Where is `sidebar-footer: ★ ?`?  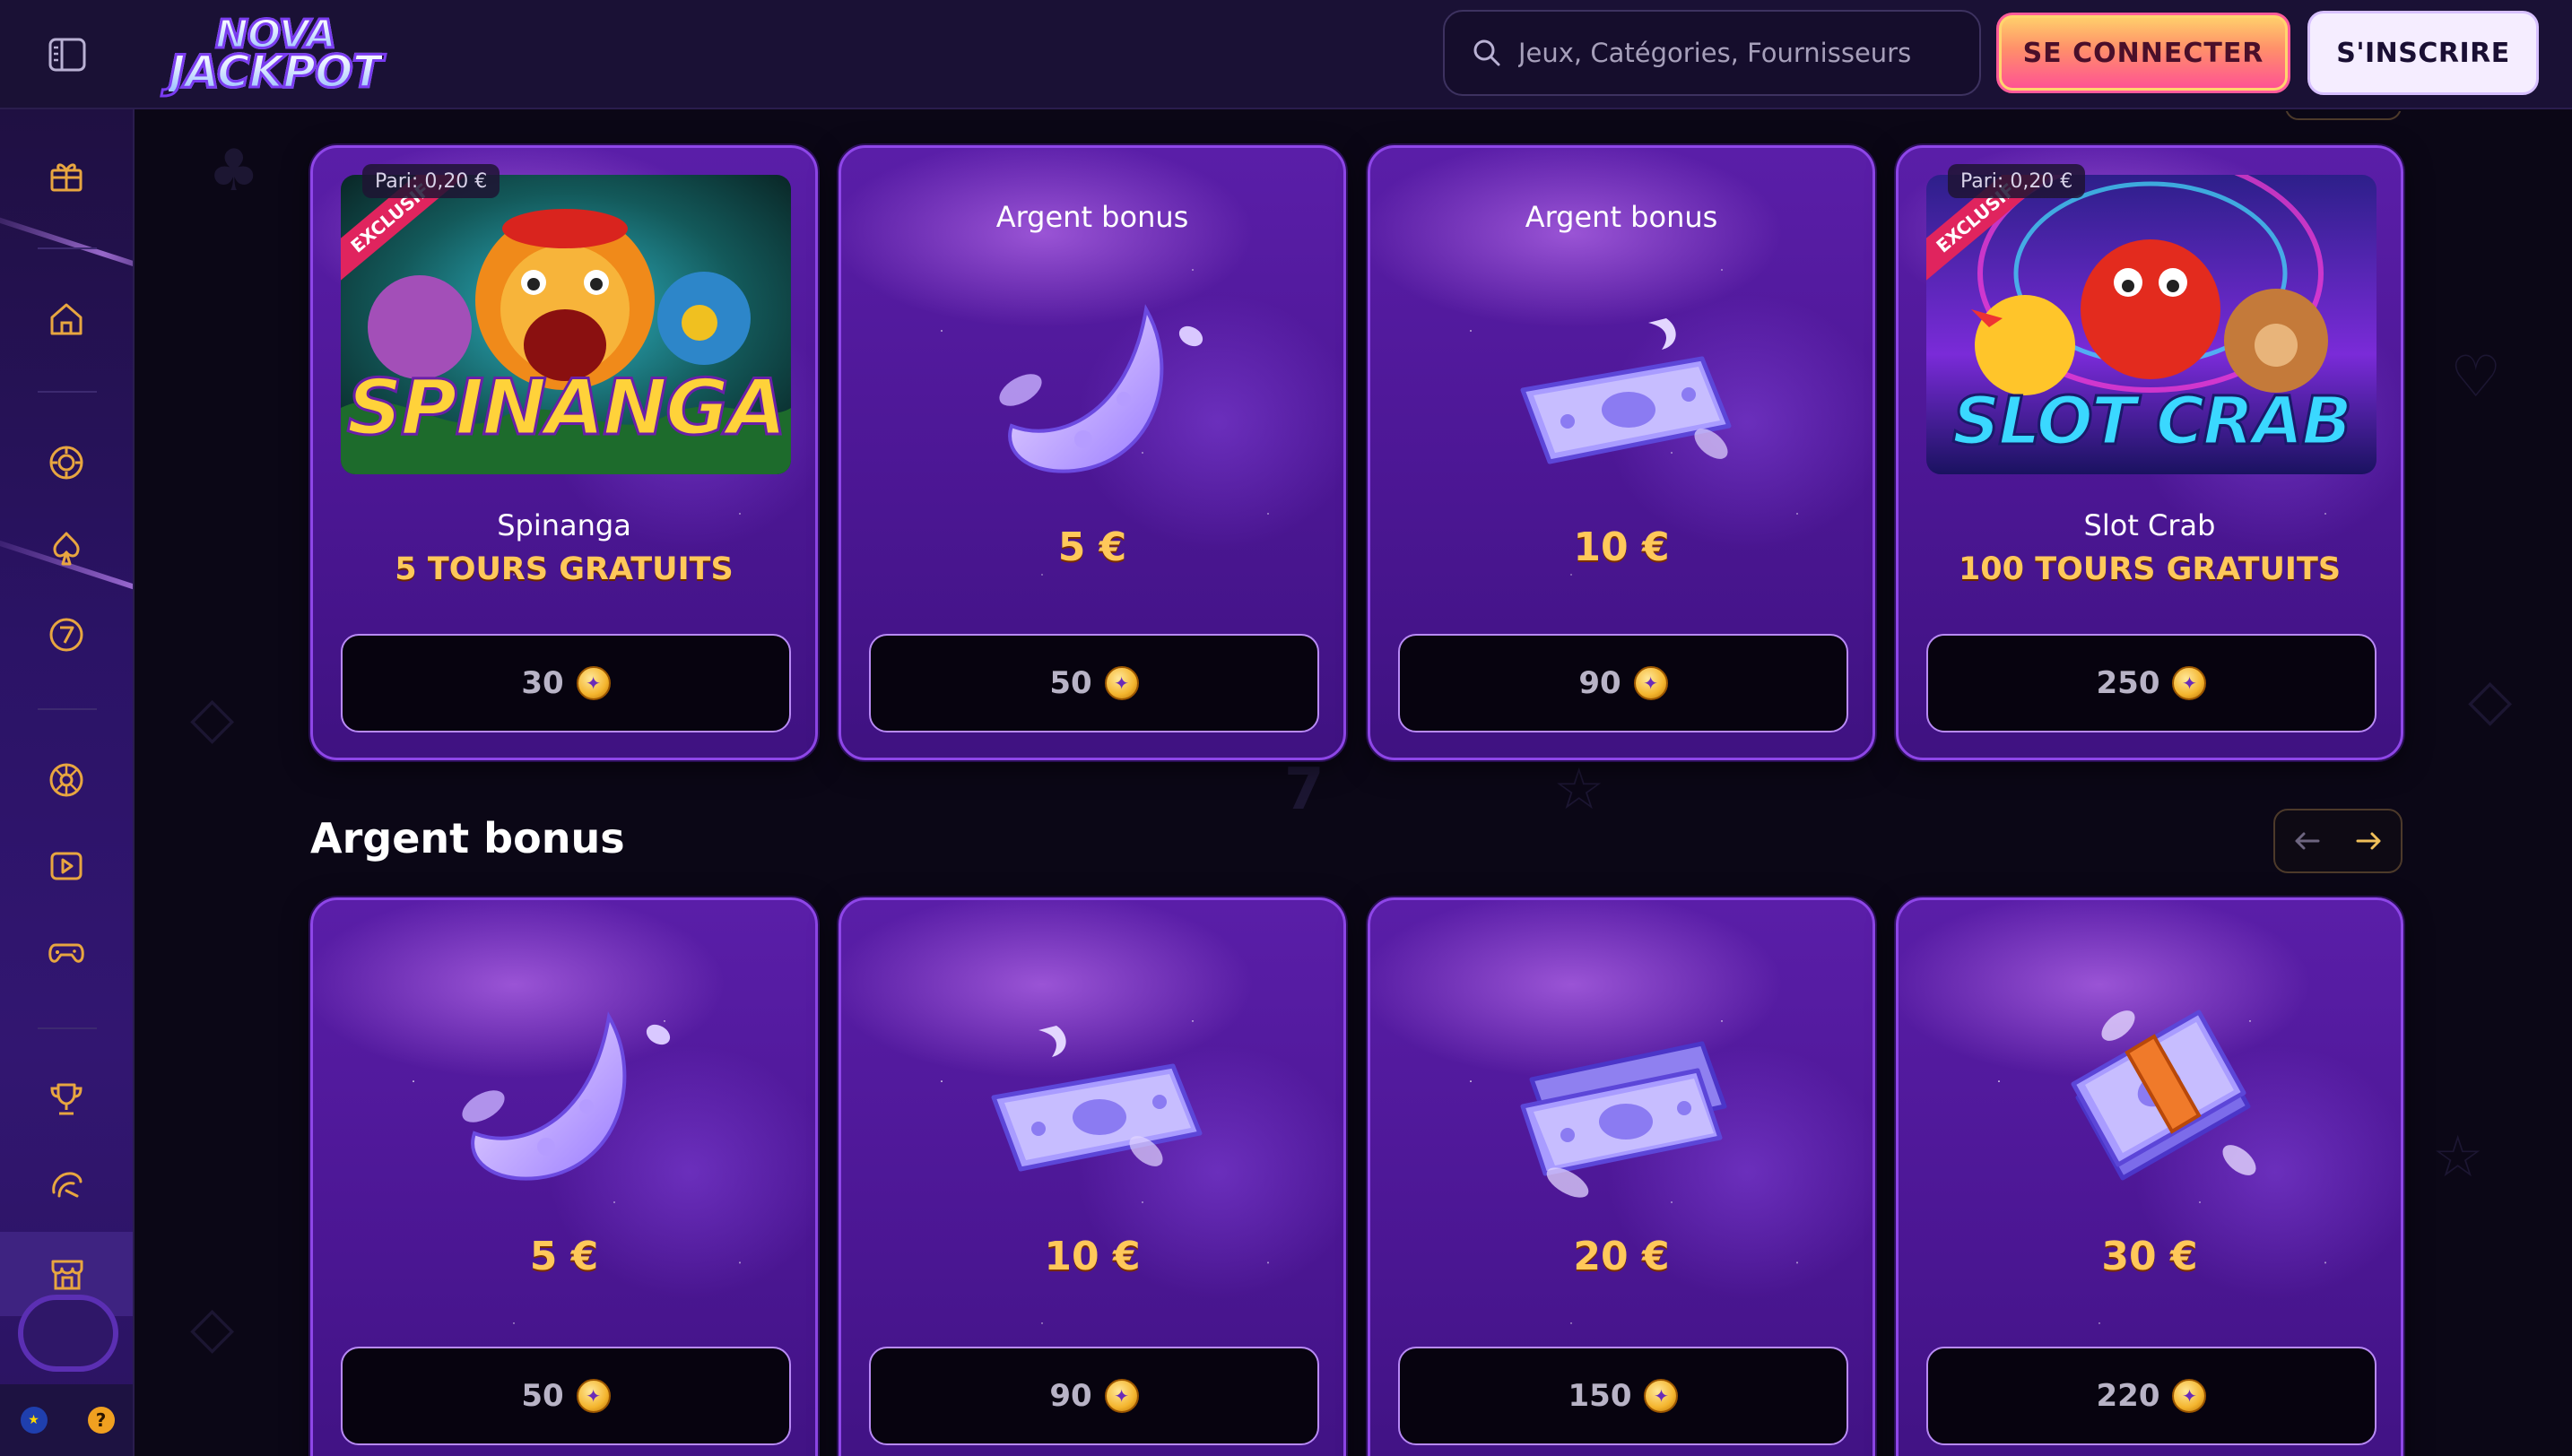
sidebar-footer: ★ ? is located at coordinates (66, 1420).